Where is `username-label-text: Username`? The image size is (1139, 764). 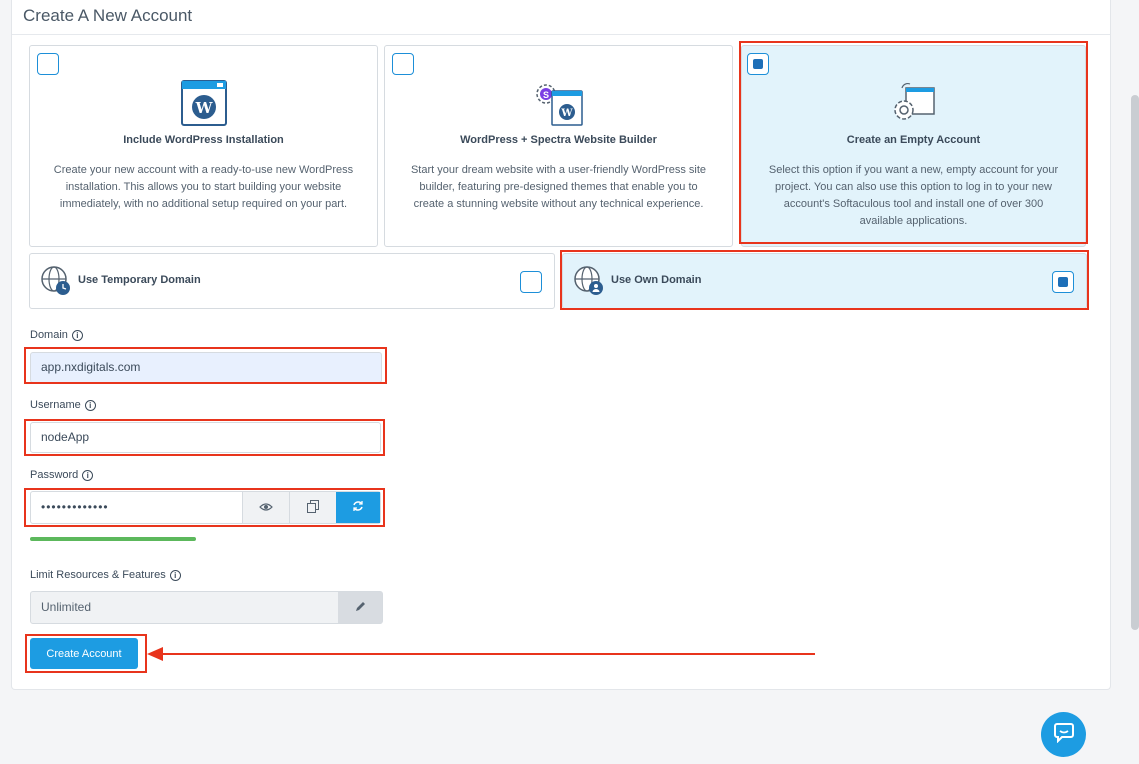 username-label-text: Username is located at coordinates (55, 405).